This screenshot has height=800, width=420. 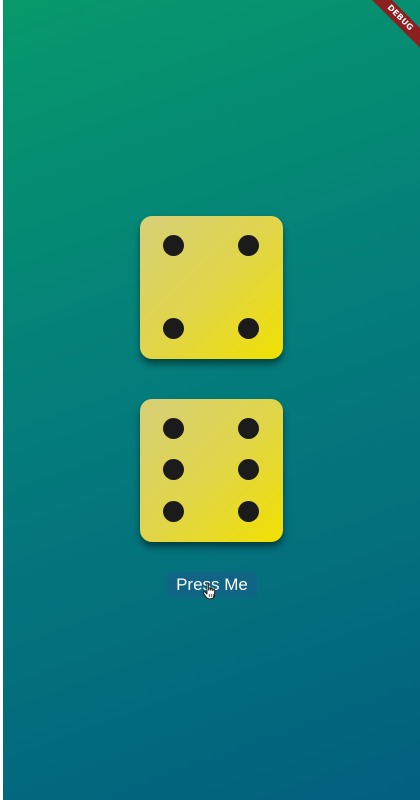 What do you see at coordinates (211, 470) in the screenshot?
I see `die-bottom` at bounding box center [211, 470].